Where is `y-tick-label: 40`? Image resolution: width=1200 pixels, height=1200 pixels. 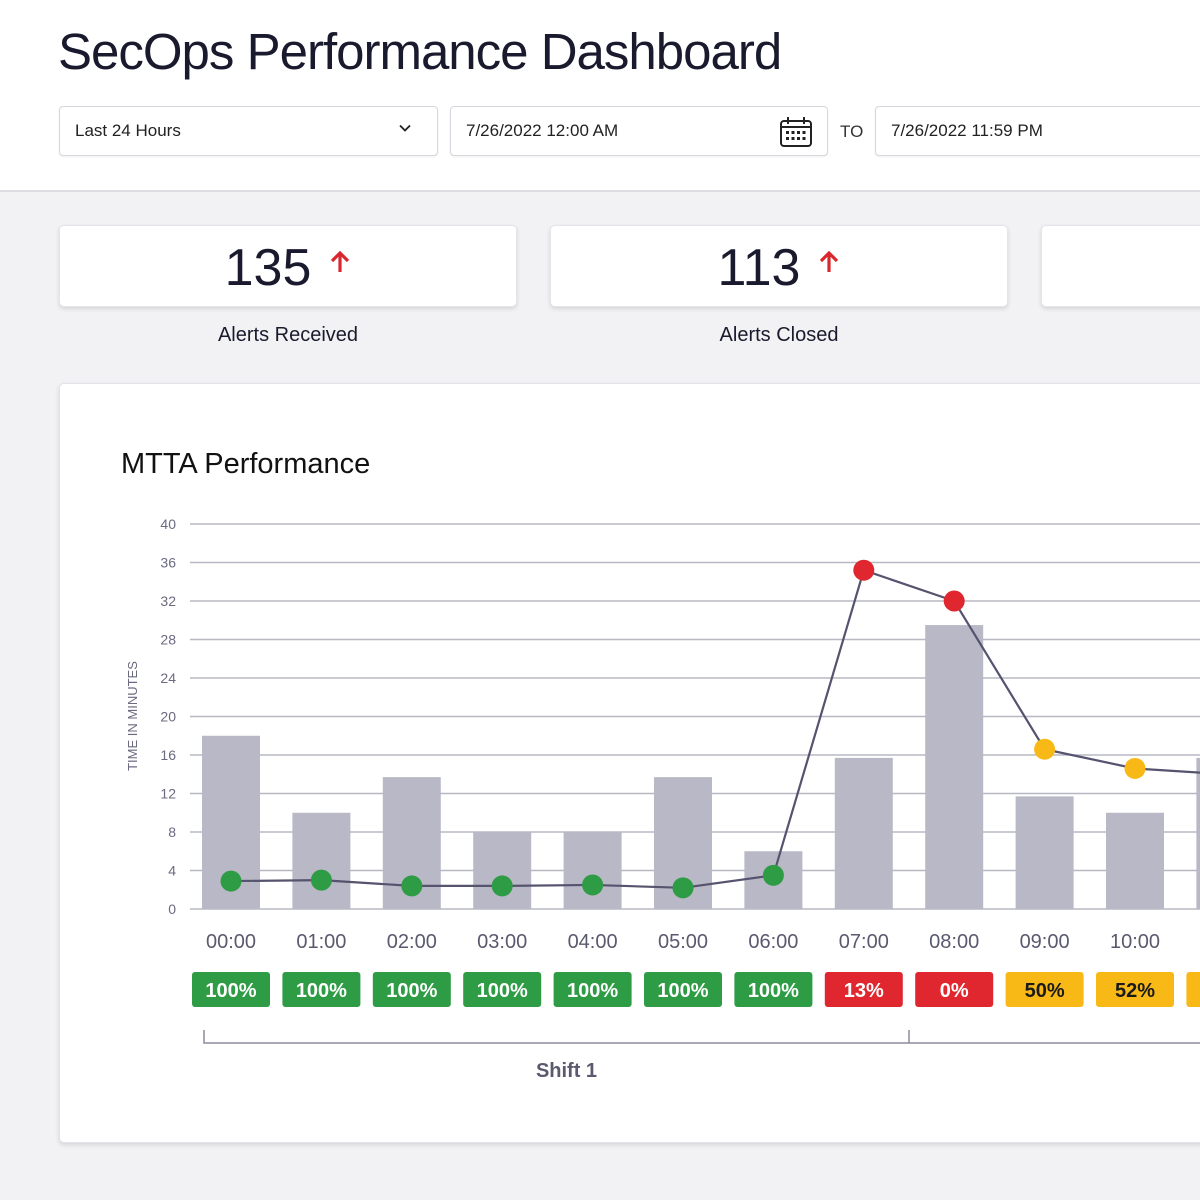 y-tick-label: 40 is located at coordinates (168, 524).